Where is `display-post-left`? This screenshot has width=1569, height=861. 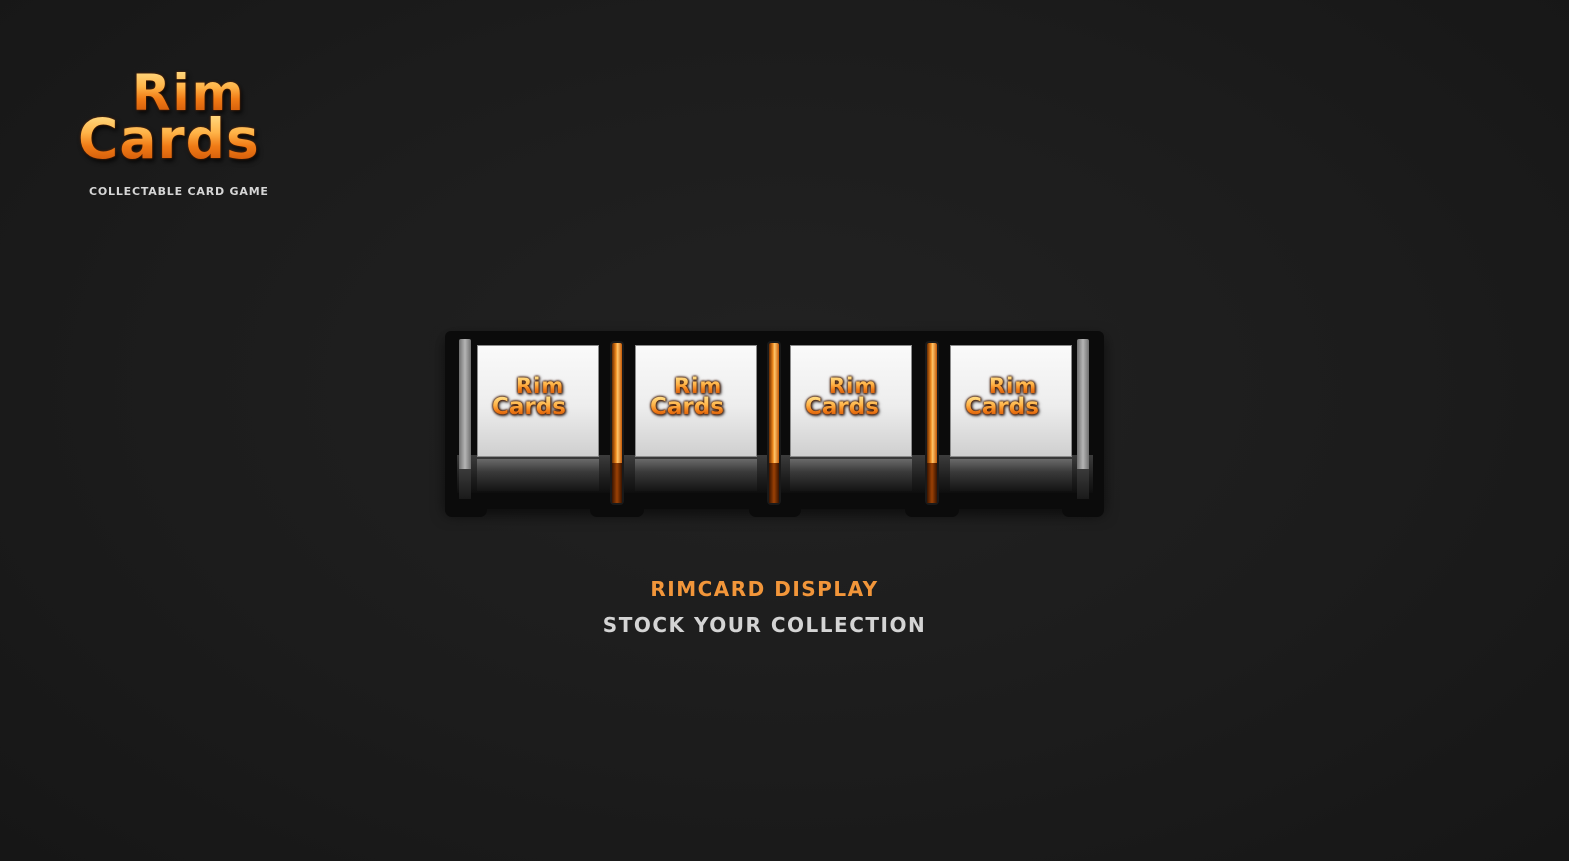
display-post-left is located at coordinates (465, 419).